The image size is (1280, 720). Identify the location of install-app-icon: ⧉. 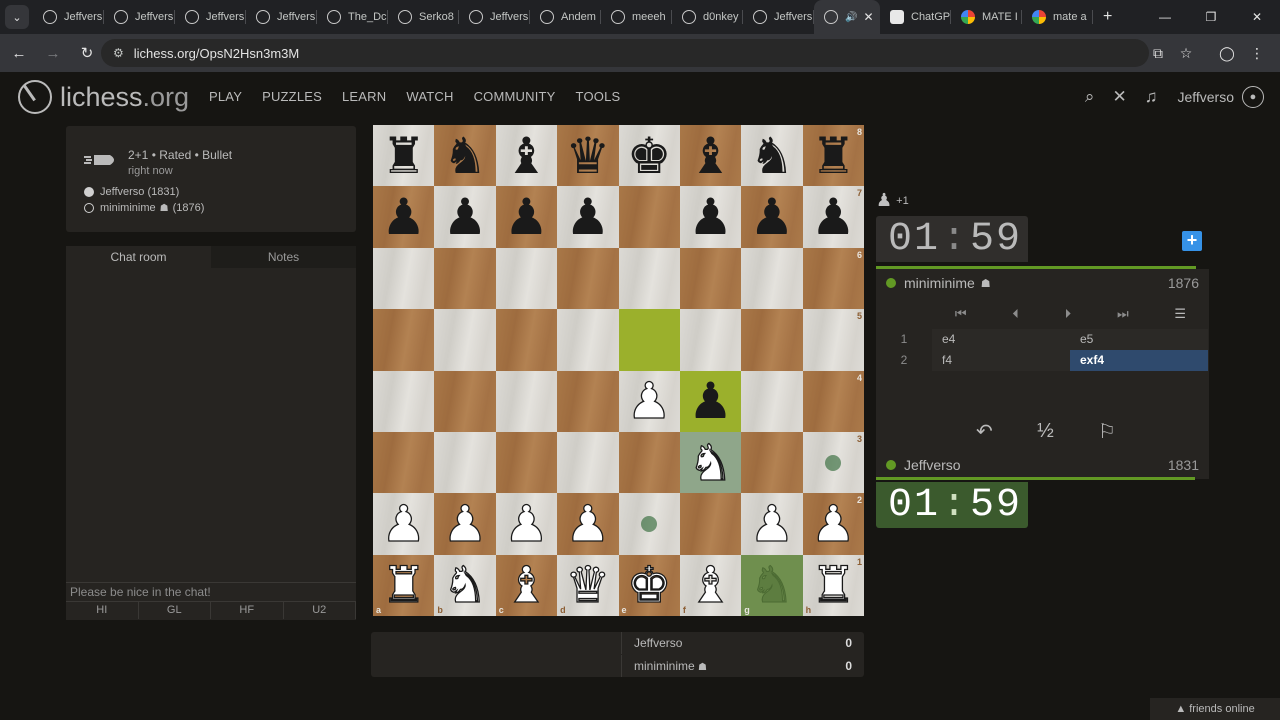
(1158, 53).